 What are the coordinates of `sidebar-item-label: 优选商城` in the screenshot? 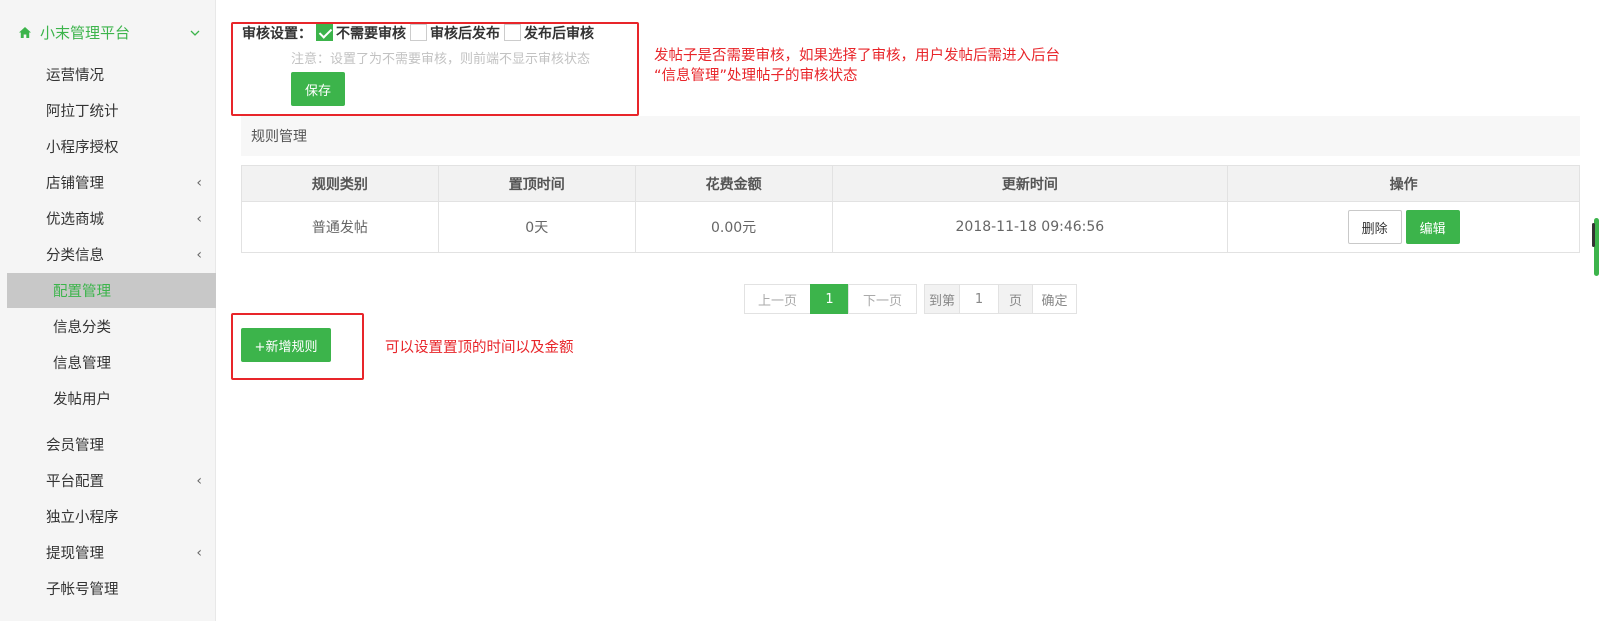 It's located at (75, 220).